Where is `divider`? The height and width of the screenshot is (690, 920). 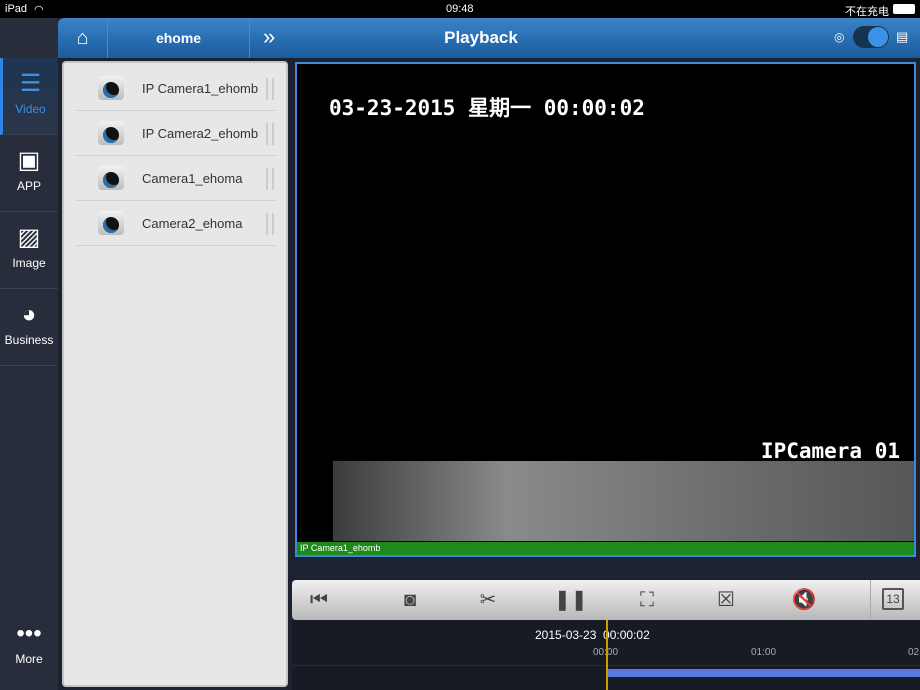
divider is located at coordinates (870, 600).